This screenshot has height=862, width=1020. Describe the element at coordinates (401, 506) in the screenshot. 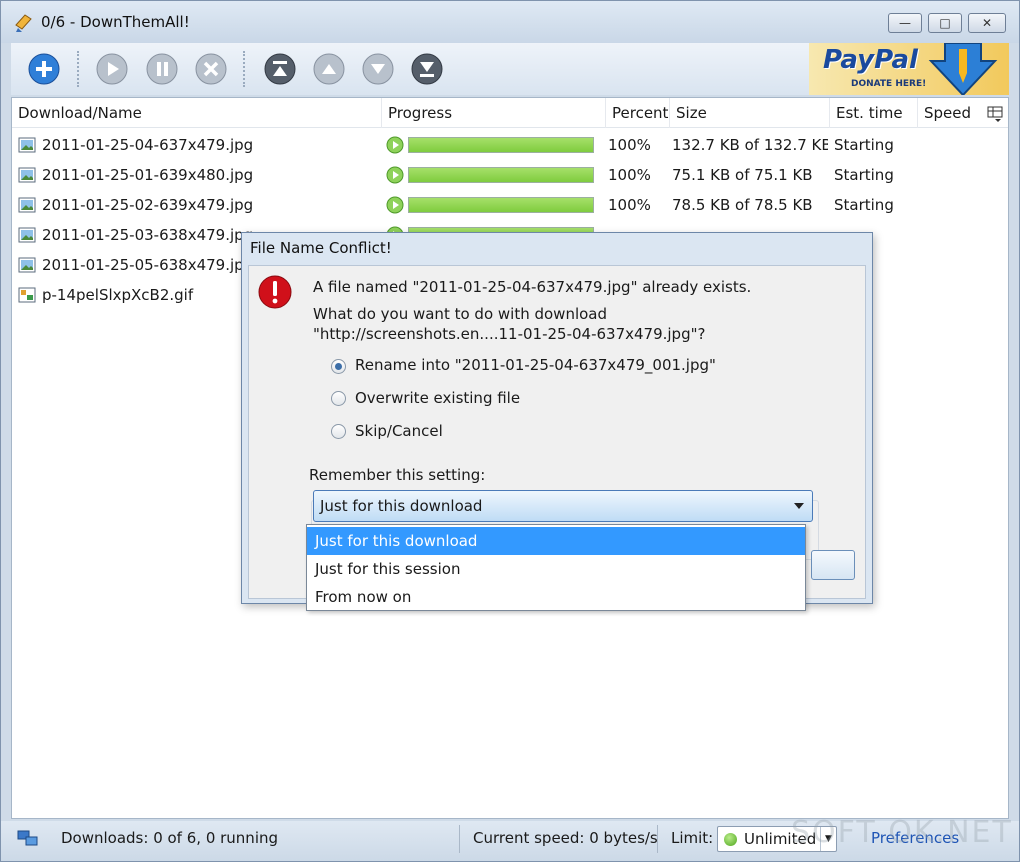

I see `remember-setting-value: Just for this download` at that location.